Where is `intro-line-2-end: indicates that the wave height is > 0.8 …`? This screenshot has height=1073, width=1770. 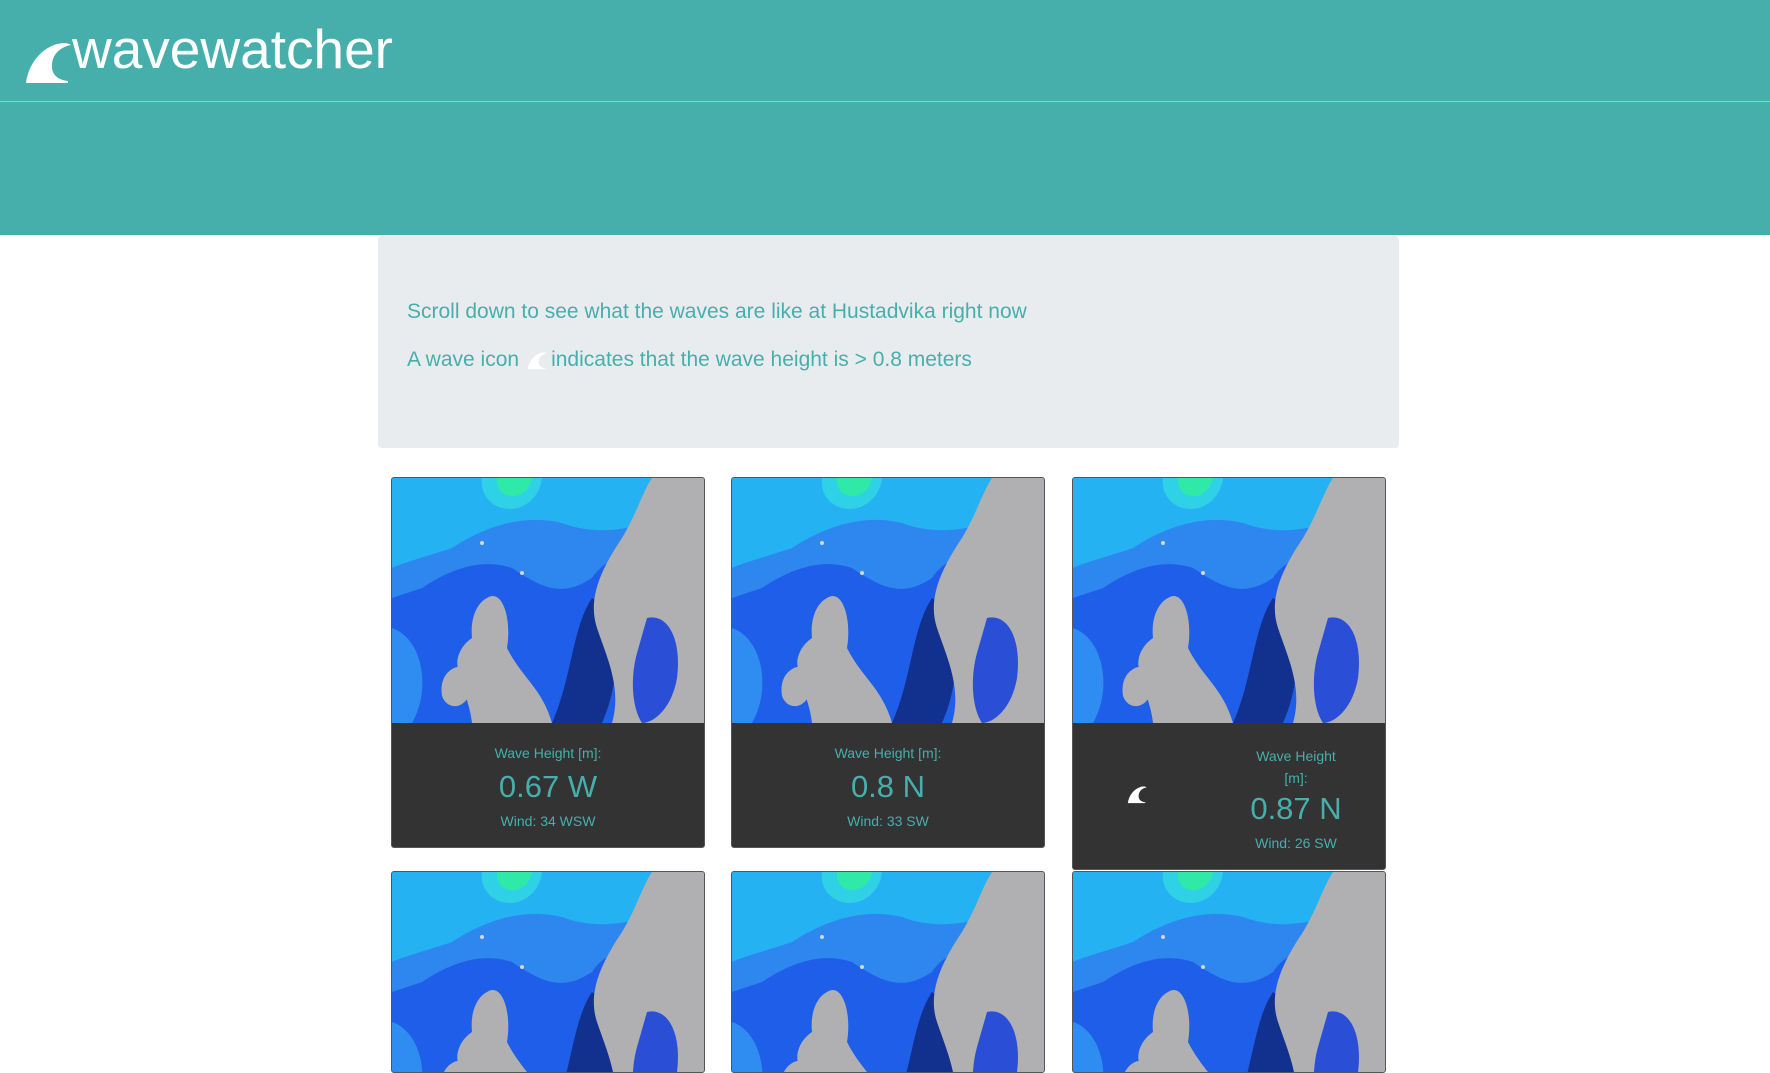
intro-line-2-end: indicates that the wave height is > 0.8 … is located at coordinates (761, 359).